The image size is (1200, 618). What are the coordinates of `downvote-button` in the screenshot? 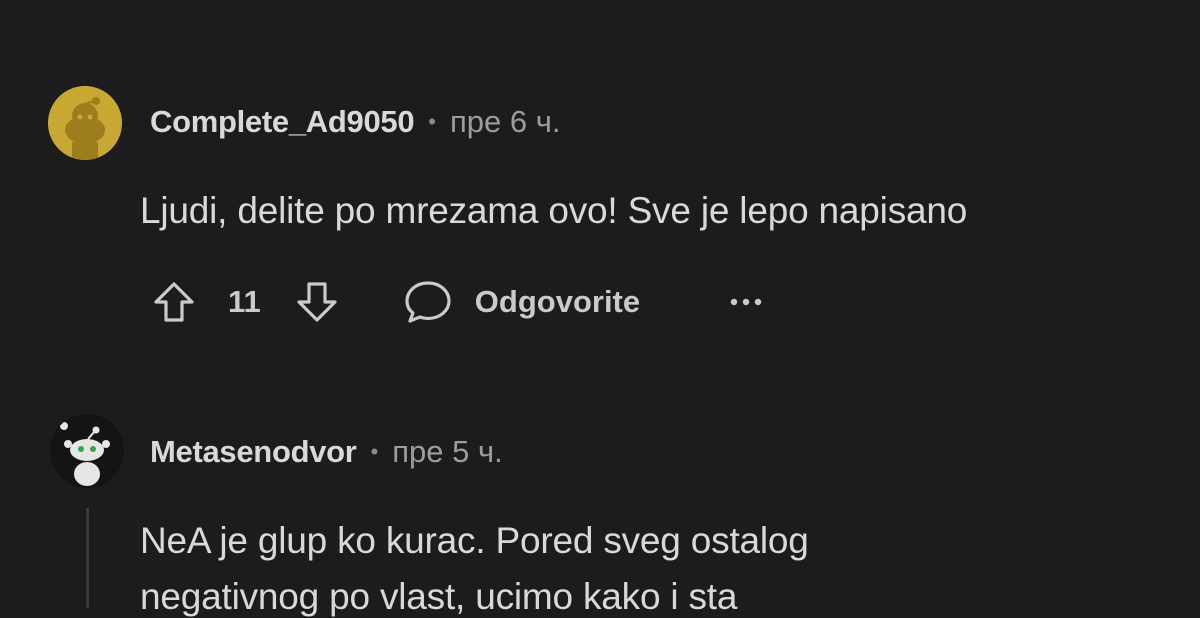 It's located at (317, 302).